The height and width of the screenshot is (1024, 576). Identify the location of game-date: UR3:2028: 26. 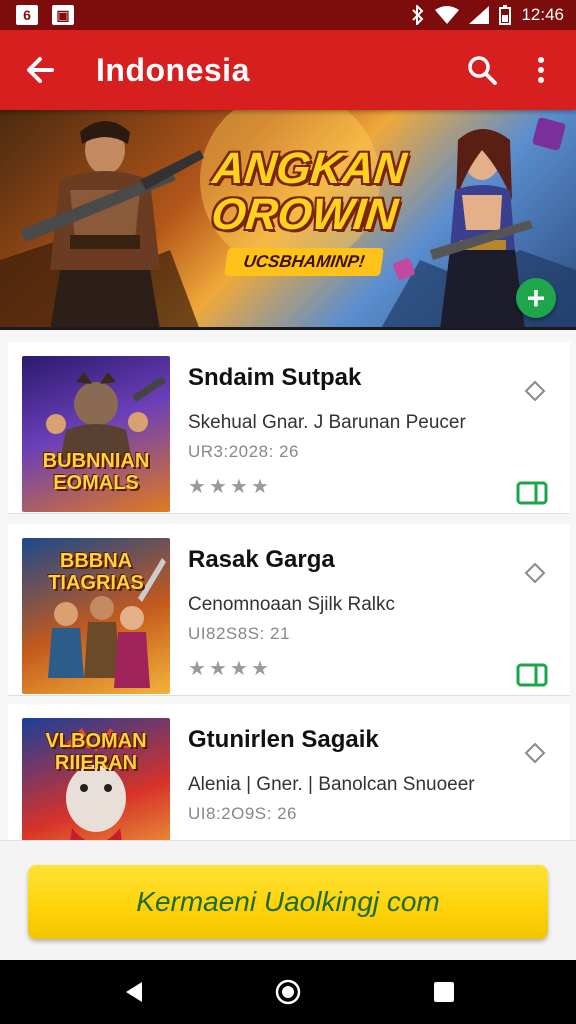
(243, 451).